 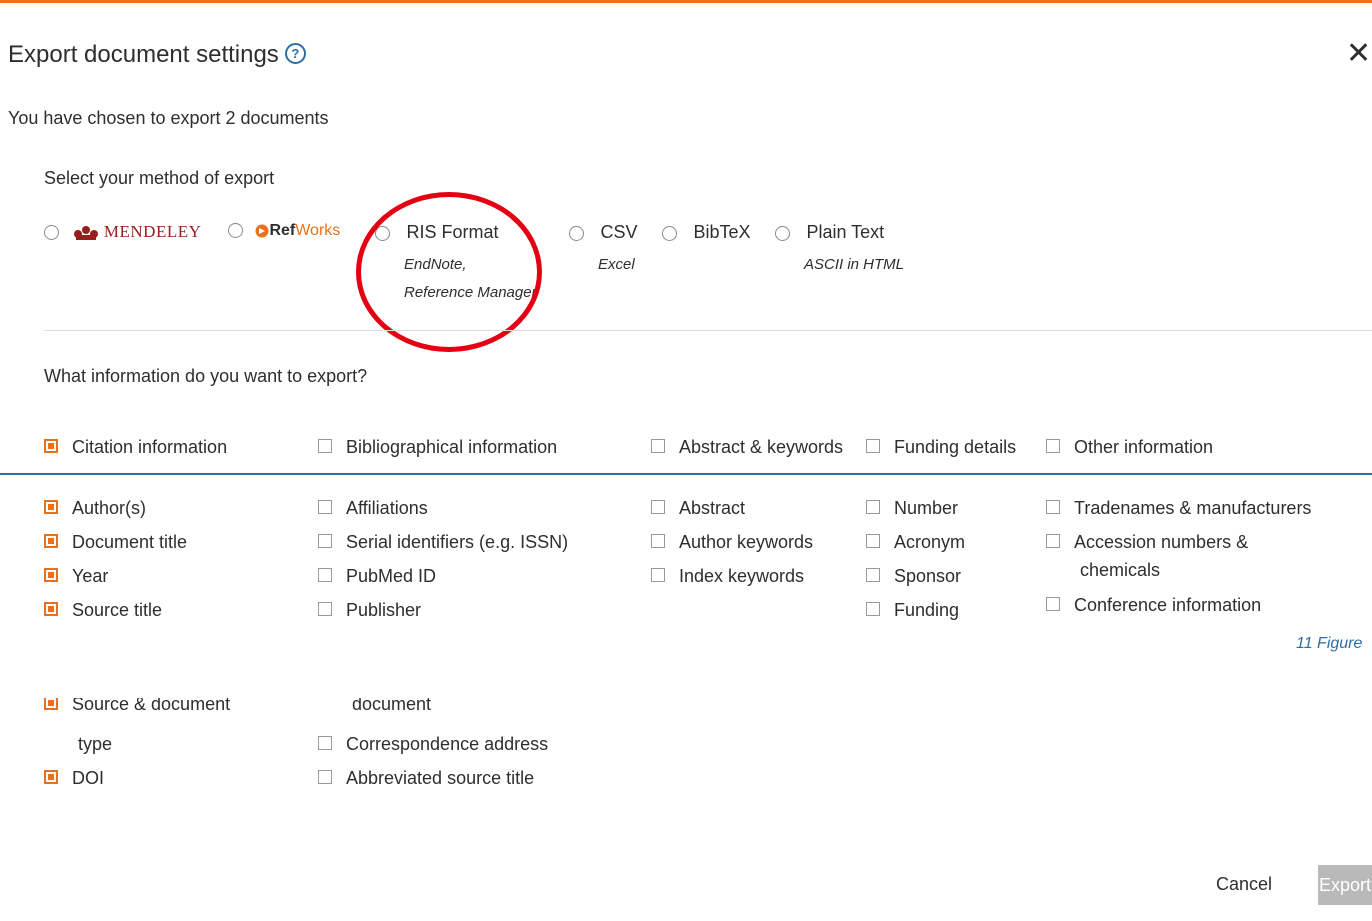 I want to click on close-icon: ✕, so click(x=1358, y=53).